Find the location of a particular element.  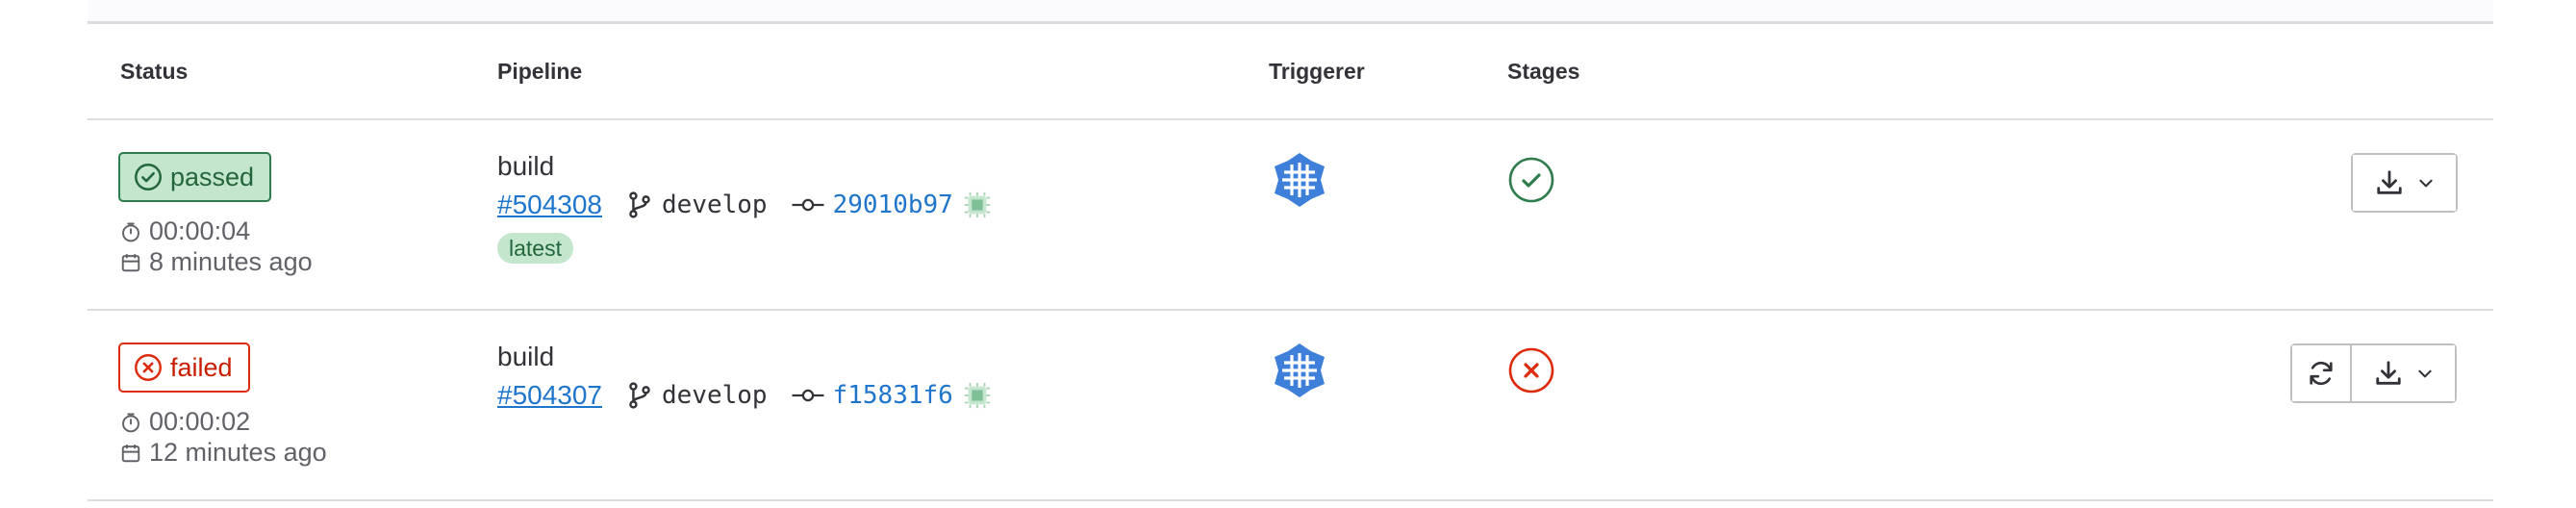

check-circle-icon is located at coordinates (149, 177).